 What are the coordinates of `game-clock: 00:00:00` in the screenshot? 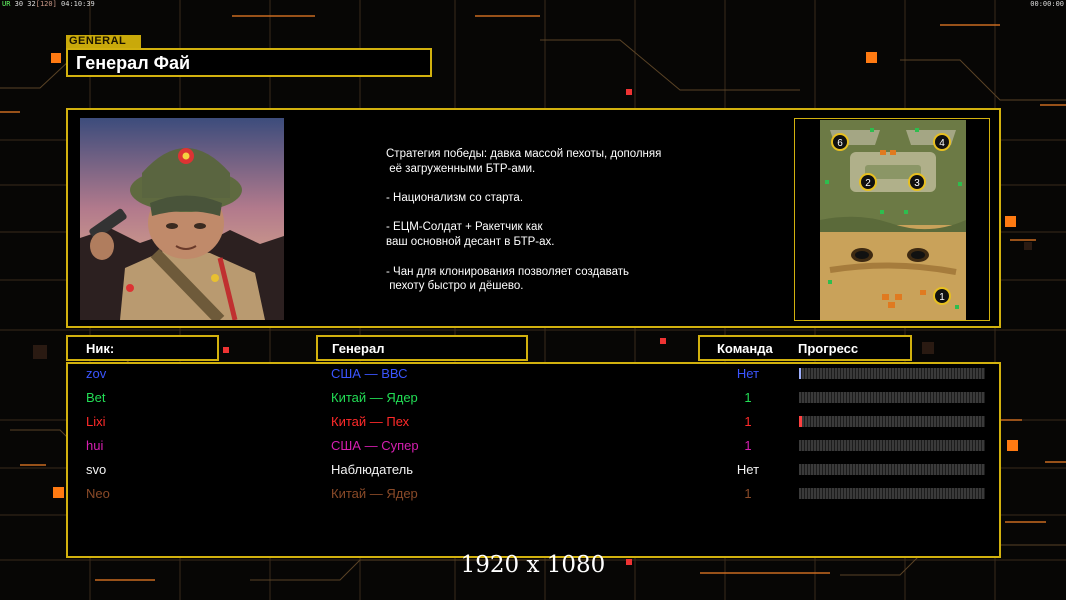 It's located at (1047, 4).